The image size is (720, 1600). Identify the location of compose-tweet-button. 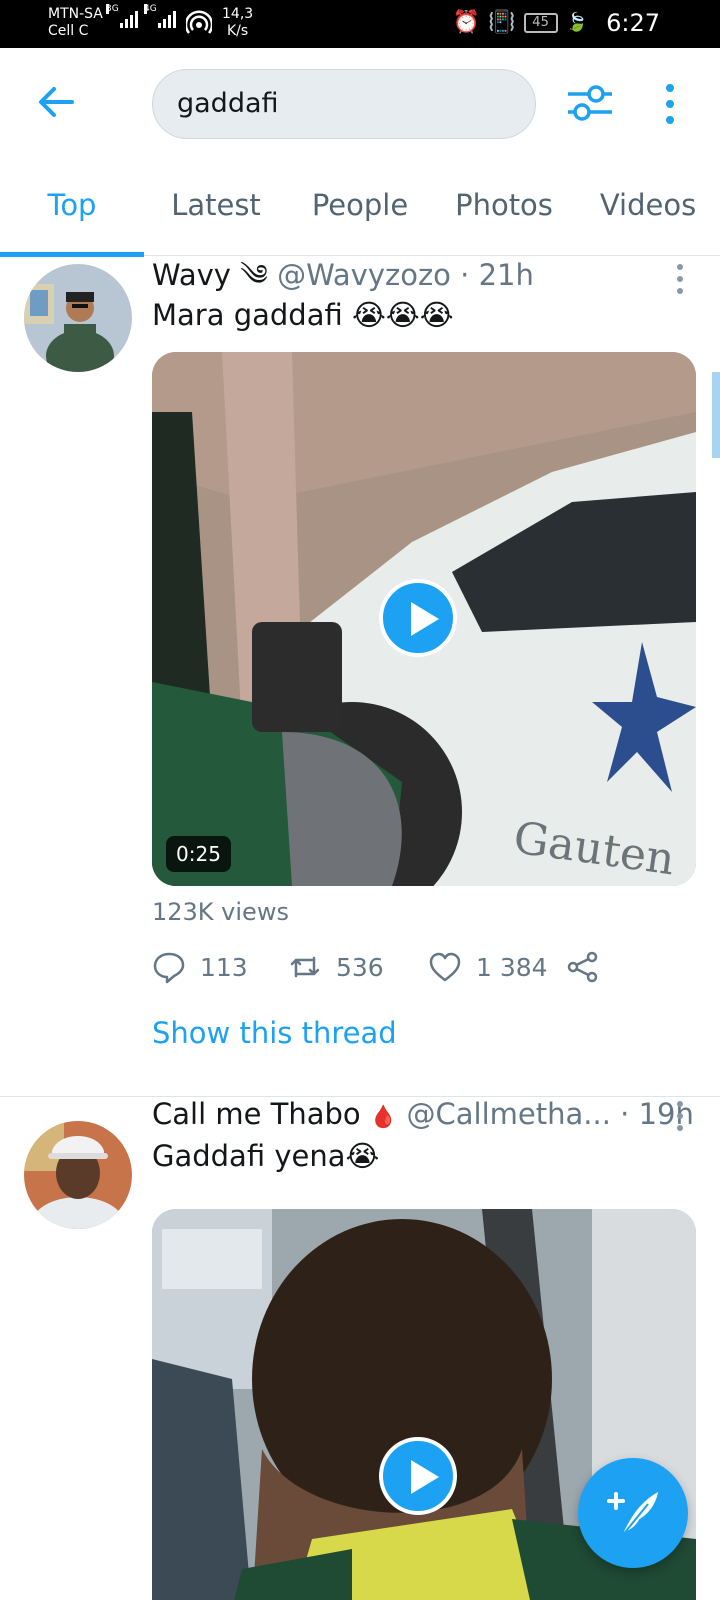
(633, 1513).